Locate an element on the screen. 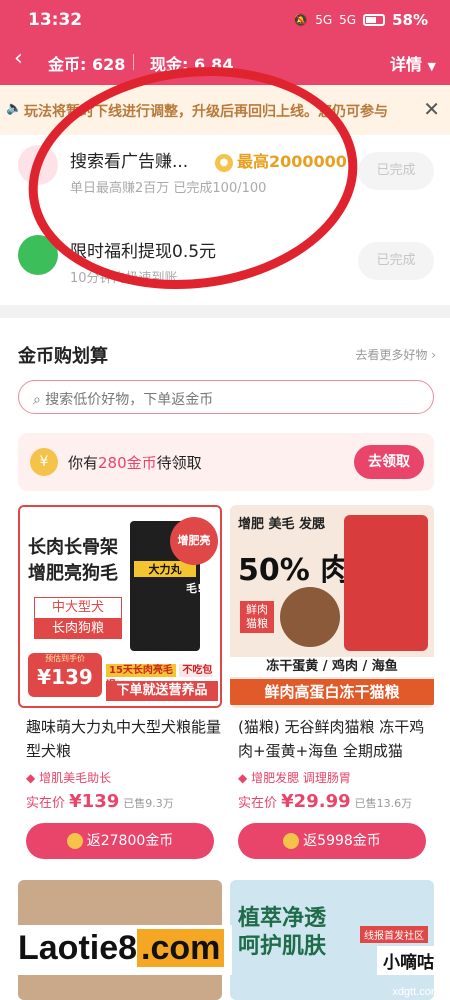 The height and width of the screenshot is (1000, 450). product-tag-text: 增肌美毛助长 is located at coordinates (75, 778).